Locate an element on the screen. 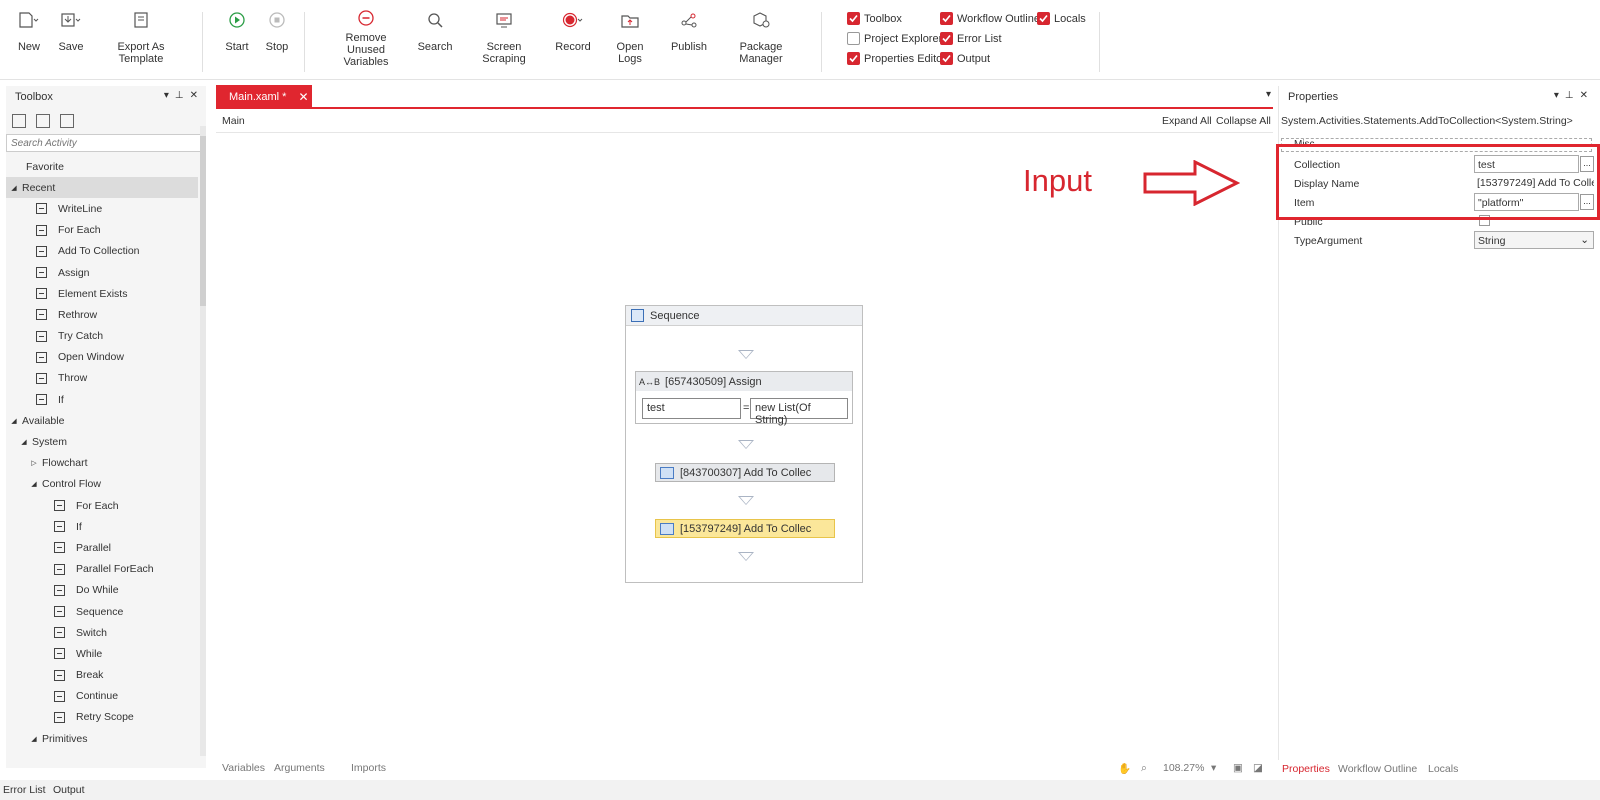 This screenshot has width=1600, height=800. collapsed-arrow-icon: ▷ is located at coordinates (34, 463).